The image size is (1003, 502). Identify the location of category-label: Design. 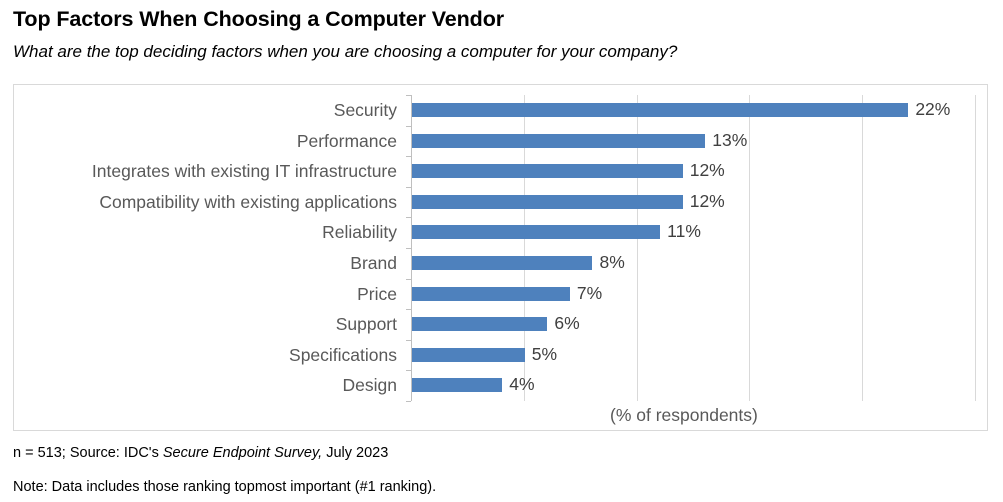
(369, 385).